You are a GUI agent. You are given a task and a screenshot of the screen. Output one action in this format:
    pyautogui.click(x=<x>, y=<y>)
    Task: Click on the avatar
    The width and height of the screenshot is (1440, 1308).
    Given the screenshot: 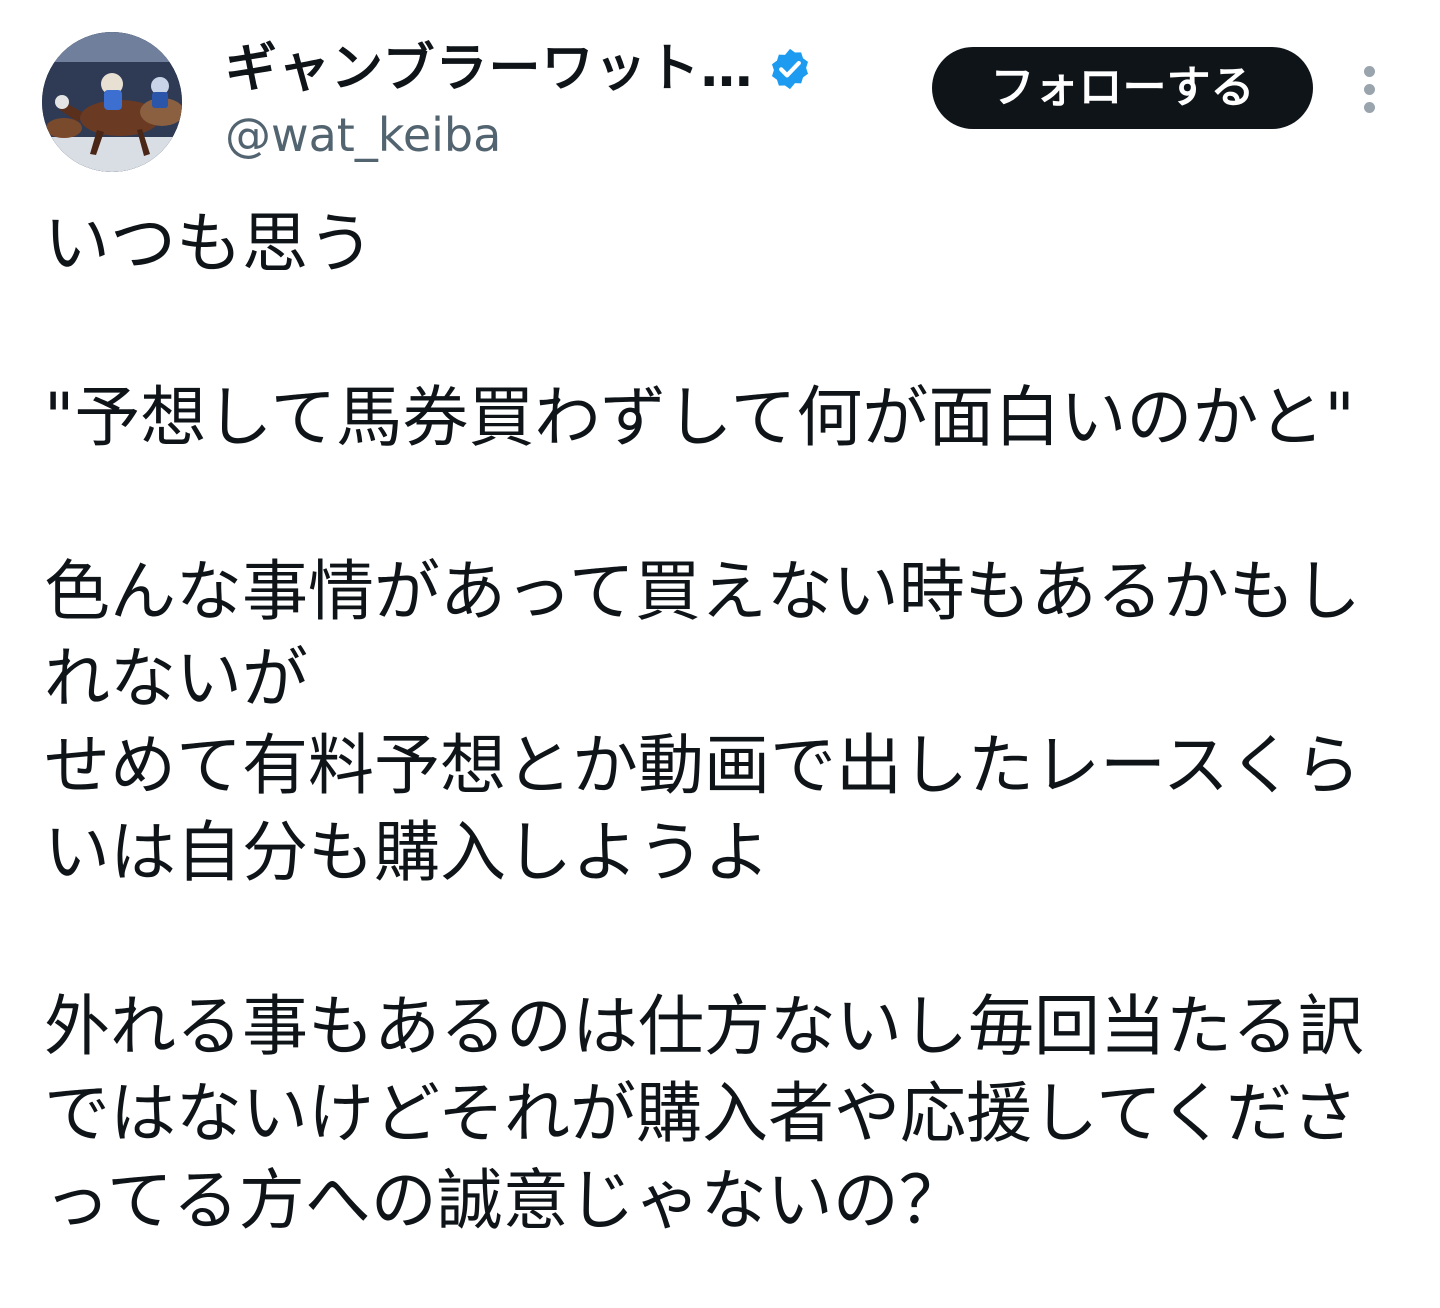 What is the action you would take?
    pyautogui.click(x=112, y=102)
    